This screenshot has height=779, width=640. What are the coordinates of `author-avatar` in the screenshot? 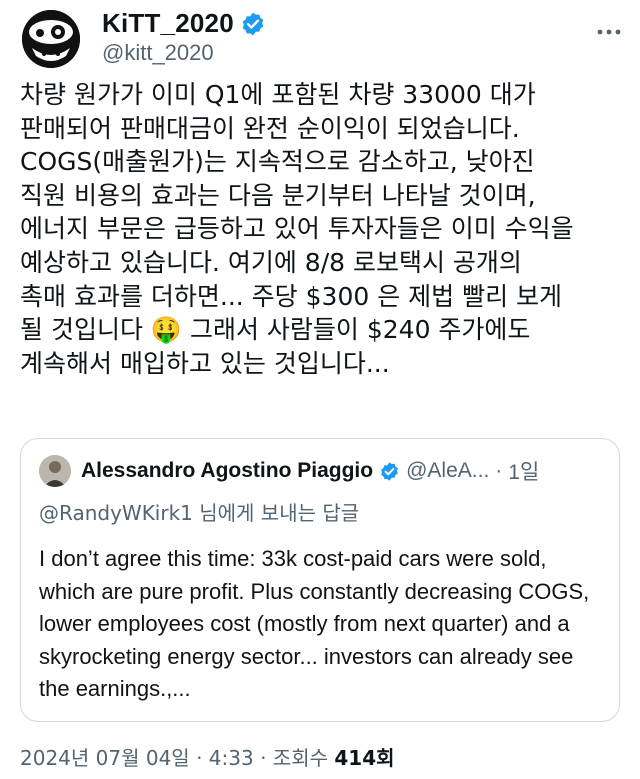 It's located at (51, 39).